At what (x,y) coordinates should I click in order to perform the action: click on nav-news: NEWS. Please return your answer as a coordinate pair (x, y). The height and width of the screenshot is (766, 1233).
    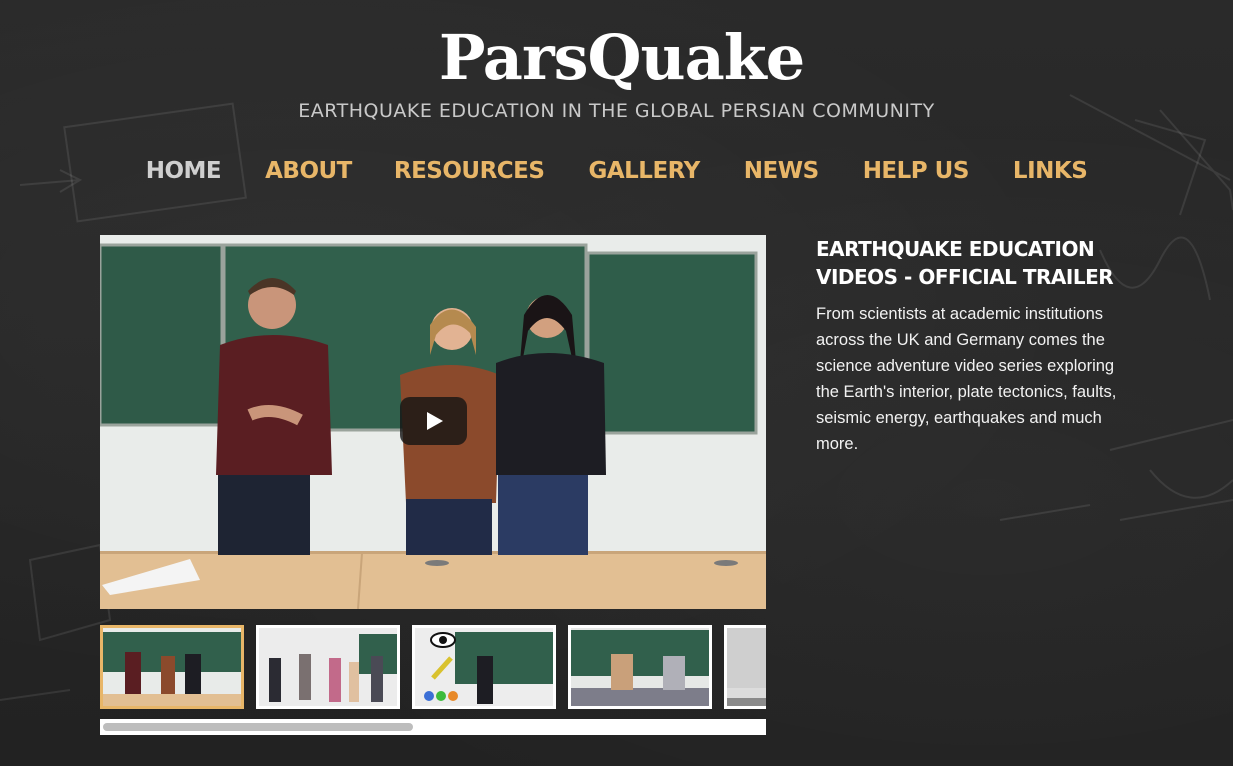
    Looking at the image, I should click on (781, 171).